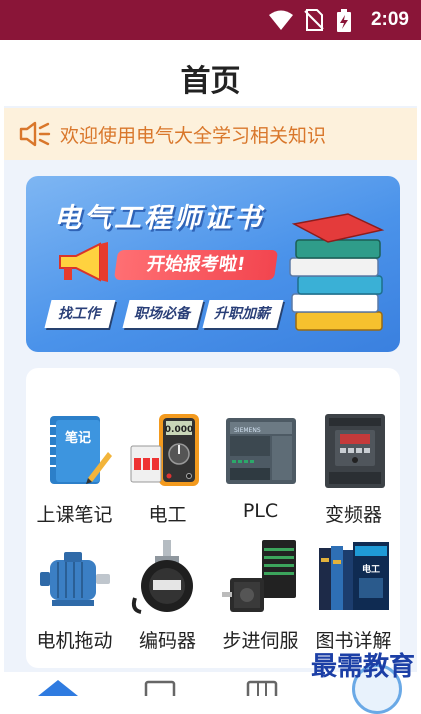 Image resolution: width=421 pixels, height=714 pixels. I want to click on svg-text: SIEMENS, so click(247, 430).